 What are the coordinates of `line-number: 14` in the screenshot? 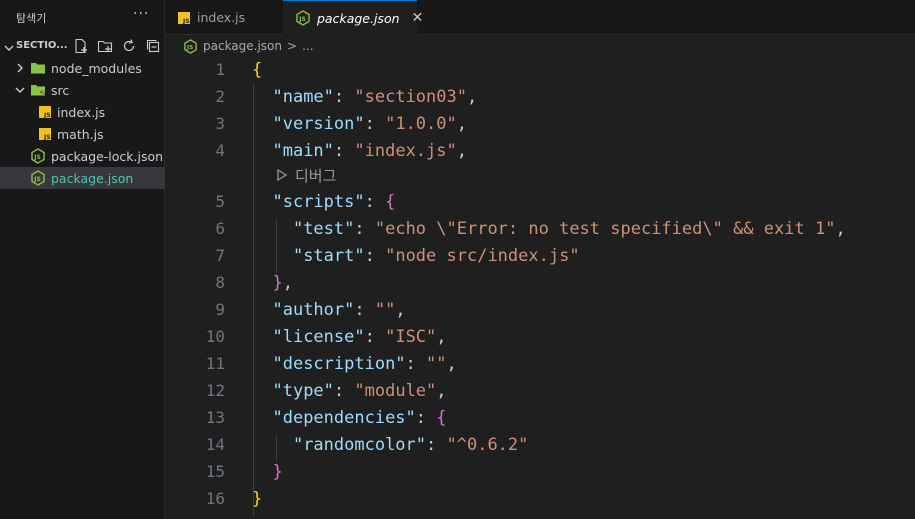 It's located at (215, 444).